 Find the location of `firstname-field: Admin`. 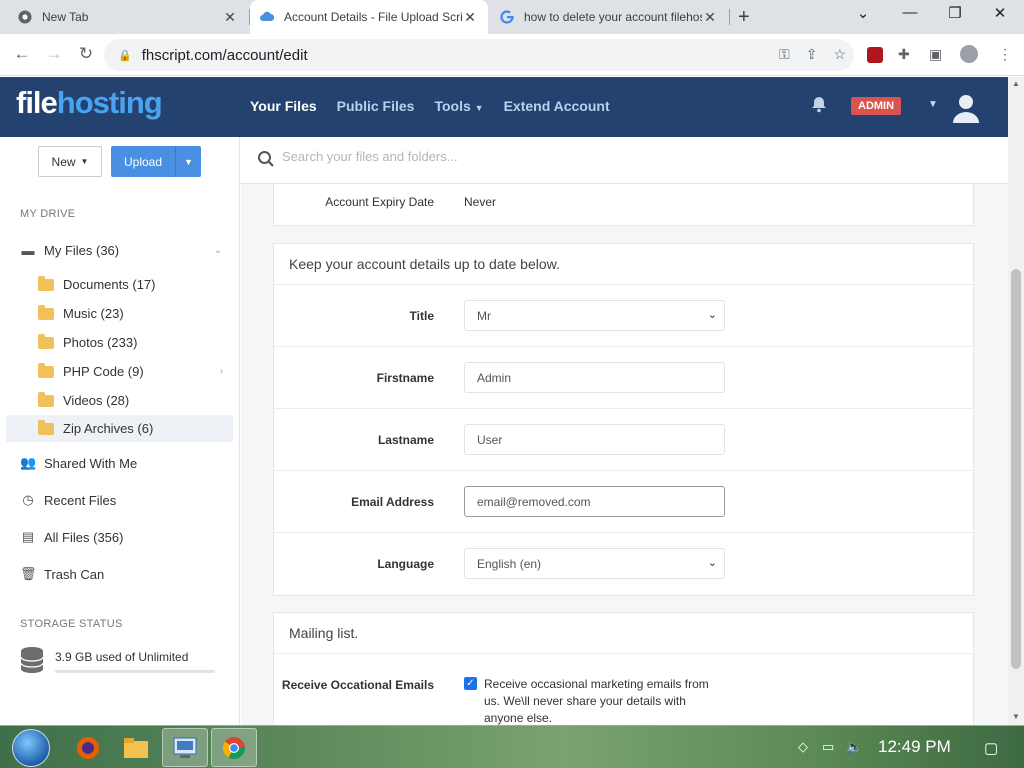

firstname-field: Admin is located at coordinates (594, 377).